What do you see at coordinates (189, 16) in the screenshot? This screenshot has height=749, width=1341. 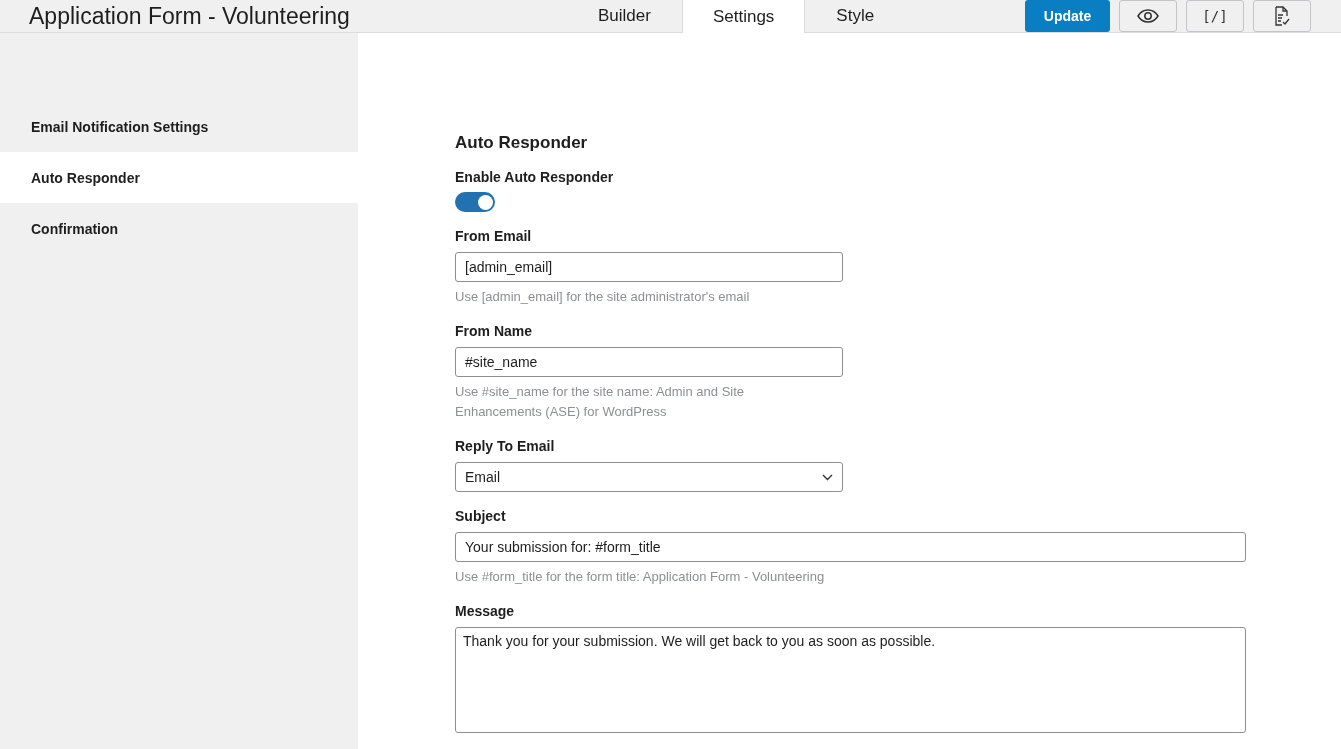 I see `form-title: Application Form - Volunteering` at bounding box center [189, 16].